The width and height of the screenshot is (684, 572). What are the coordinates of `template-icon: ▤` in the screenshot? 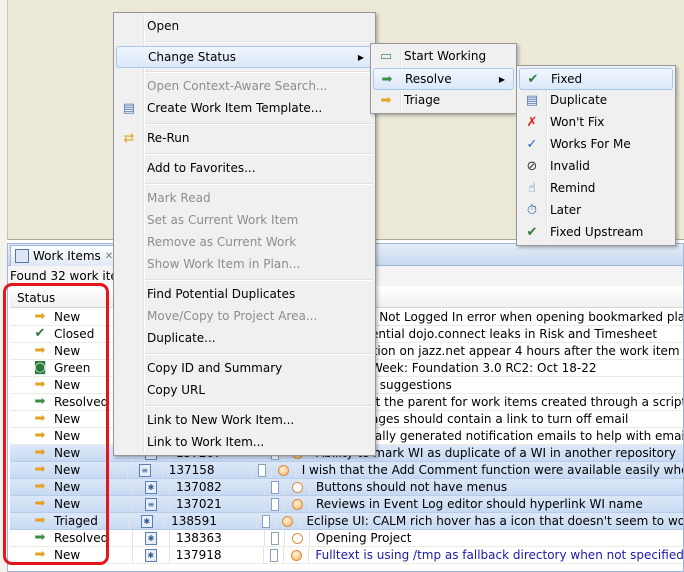 It's located at (129, 108).